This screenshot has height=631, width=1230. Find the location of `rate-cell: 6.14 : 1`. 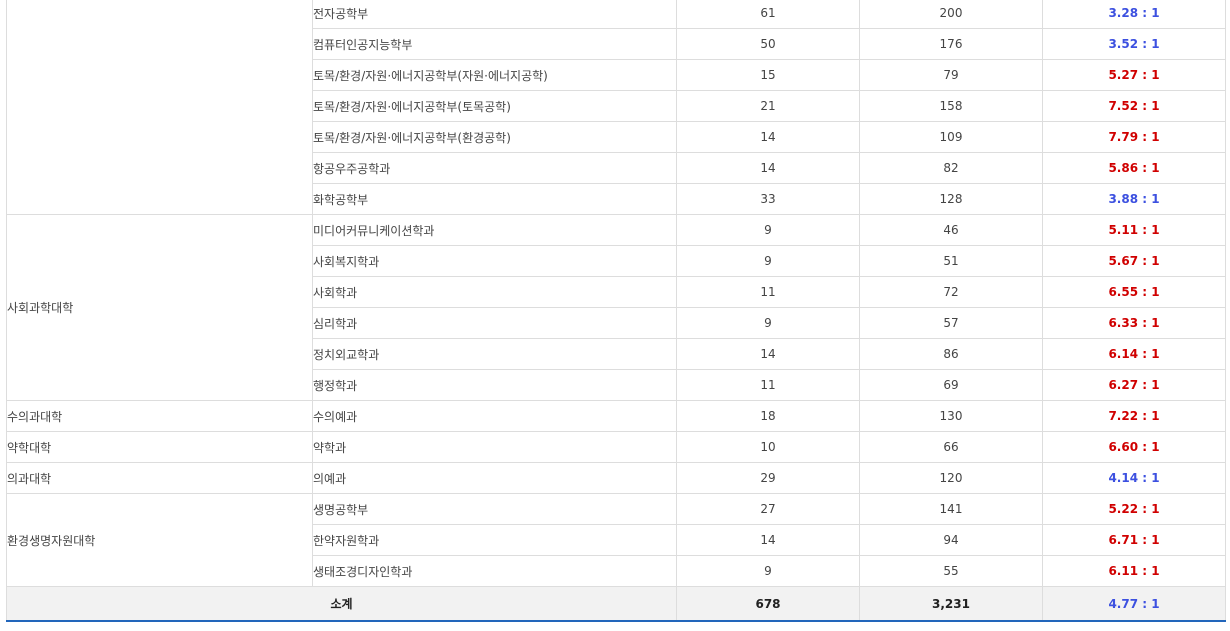

rate-cell: 6.14 : 1 is located at coordinates (1134, 354).